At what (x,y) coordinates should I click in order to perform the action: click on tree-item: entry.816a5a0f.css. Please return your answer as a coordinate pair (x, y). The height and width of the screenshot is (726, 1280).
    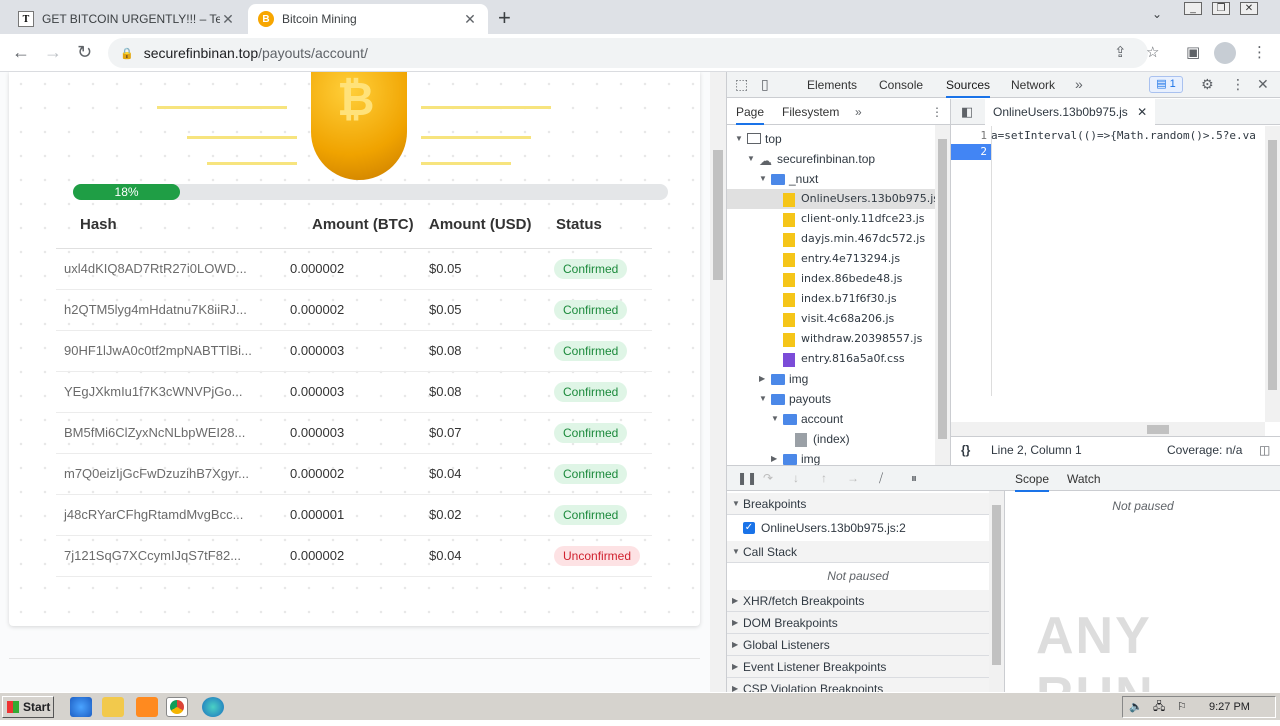
    Looking at the image, I should click on (831, 359).